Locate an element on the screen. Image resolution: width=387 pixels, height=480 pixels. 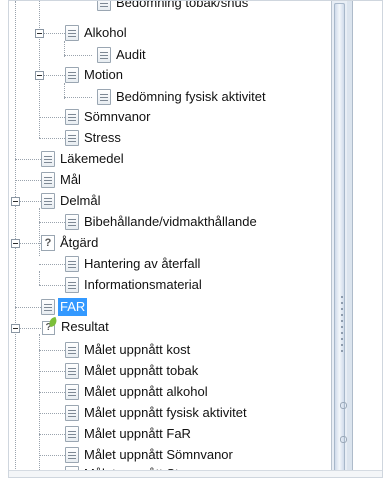
tree-item-label: Informationsmaterial is located at coordinates (143, 284).